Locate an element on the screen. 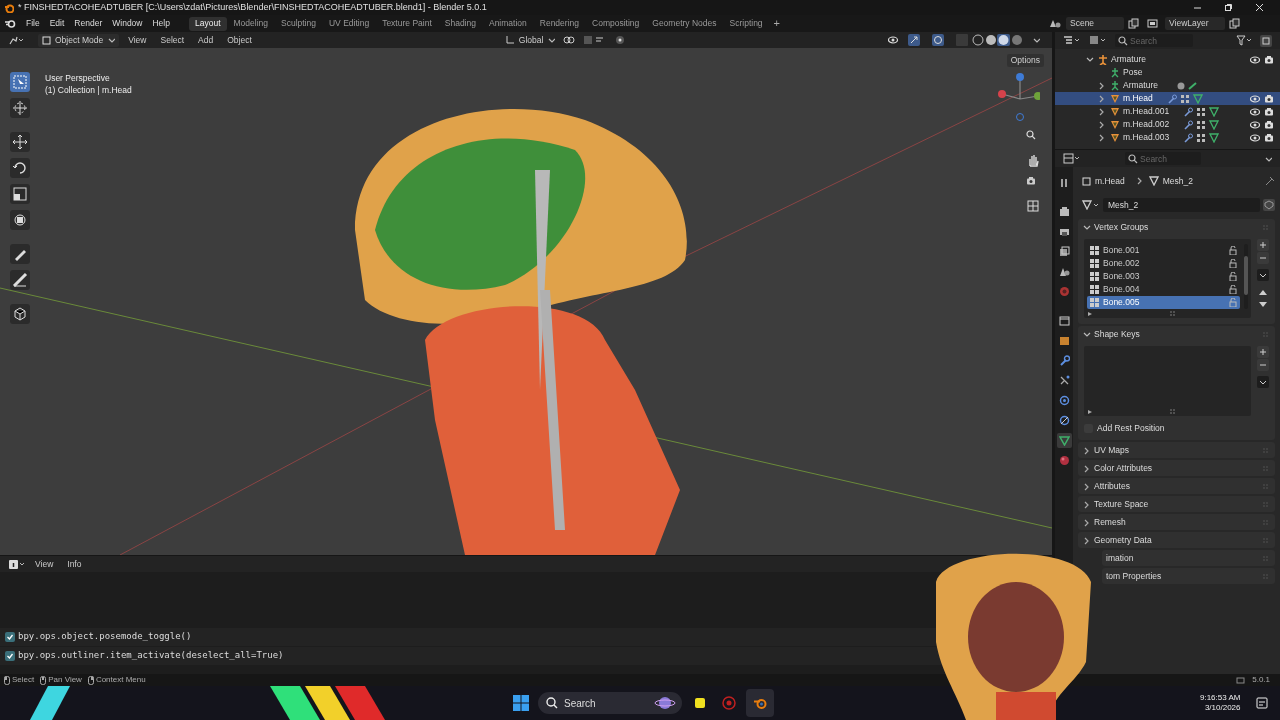 This screenshot has height=720, width=1280. cube-tool-button is located at coordinates (20, 314).